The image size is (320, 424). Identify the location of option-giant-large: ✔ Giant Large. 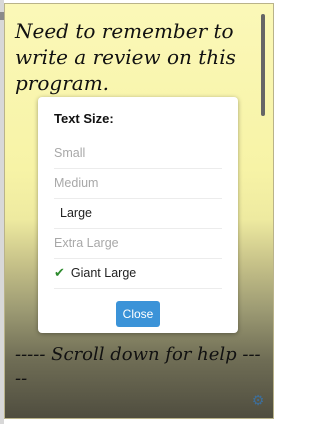
(138, 274).